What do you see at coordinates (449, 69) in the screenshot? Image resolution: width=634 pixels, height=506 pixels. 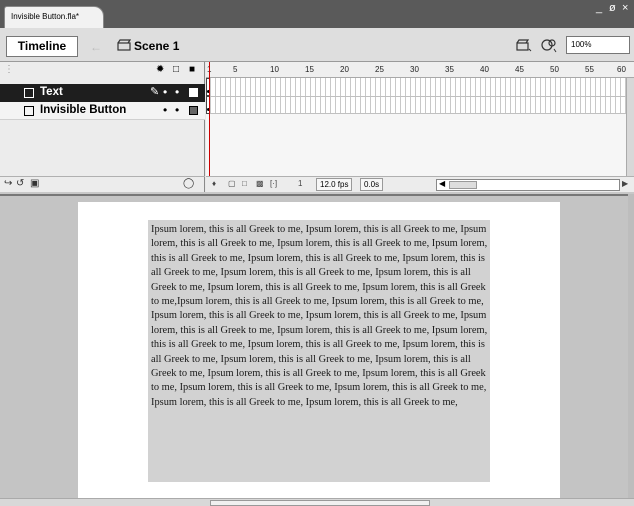 I see `tick-label: 35` at bounding box center [449, 69].